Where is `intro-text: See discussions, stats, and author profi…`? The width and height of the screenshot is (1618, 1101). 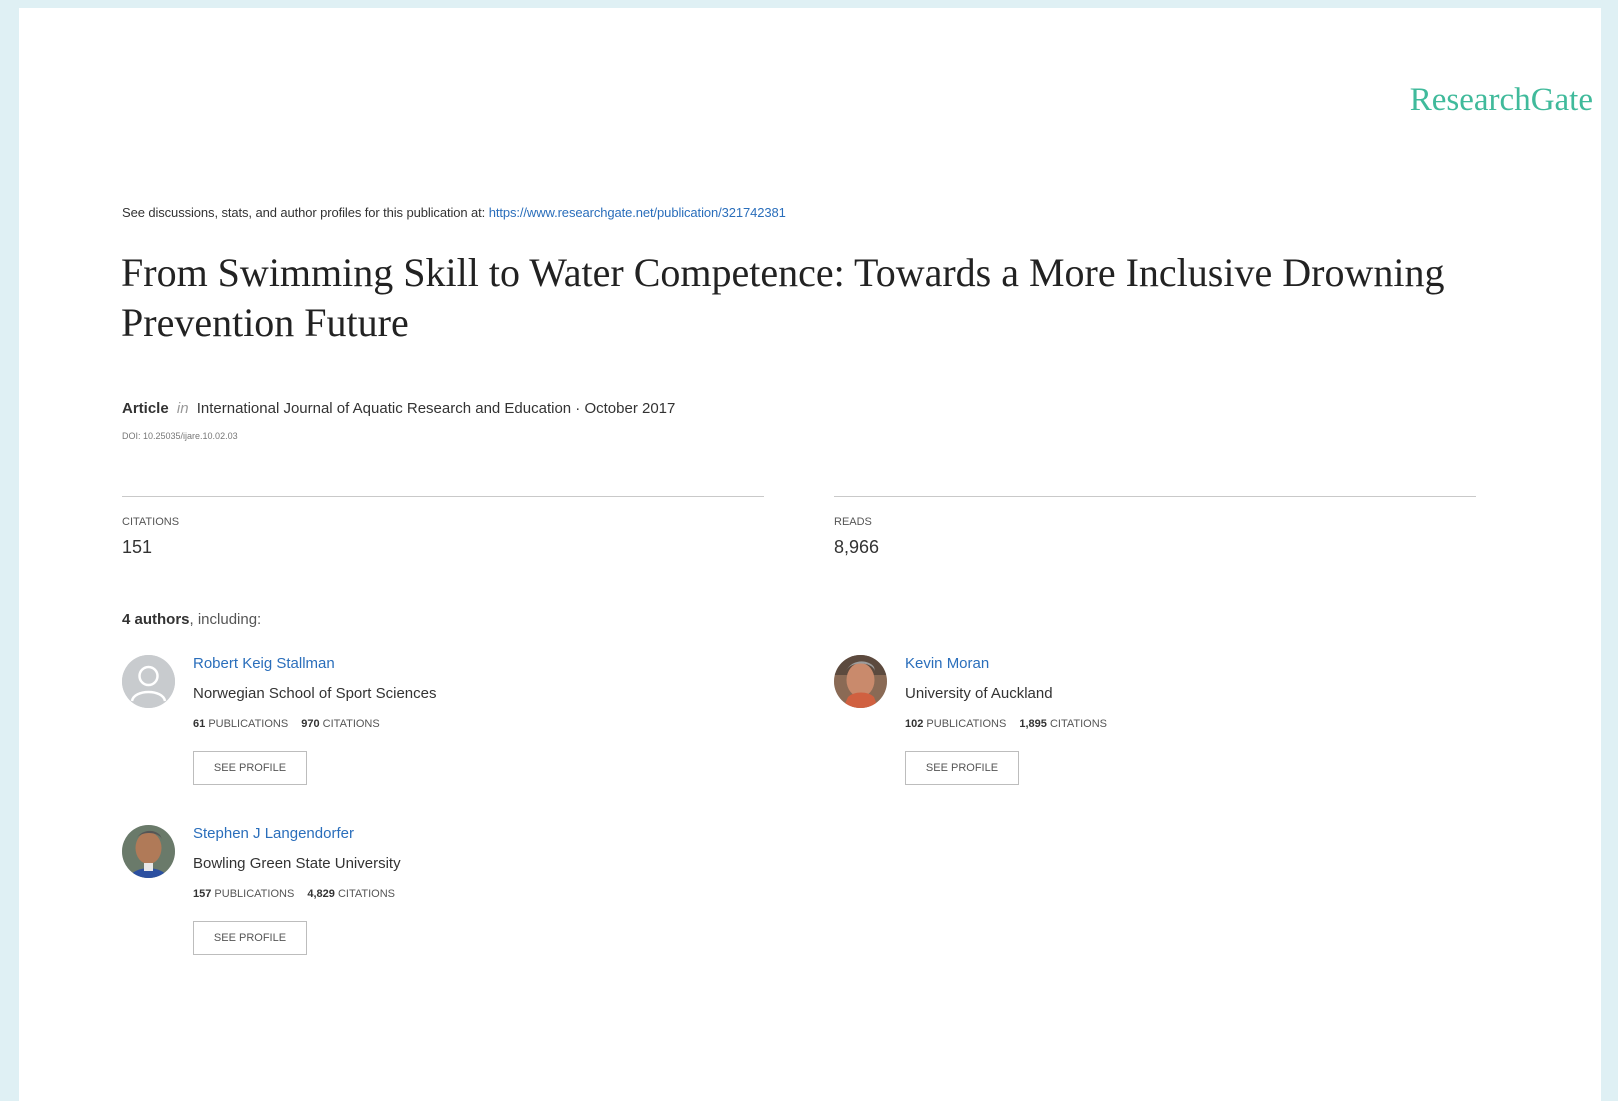 intro-text: See discussions, stats, and author profi… is located at coordinates (305, 212).